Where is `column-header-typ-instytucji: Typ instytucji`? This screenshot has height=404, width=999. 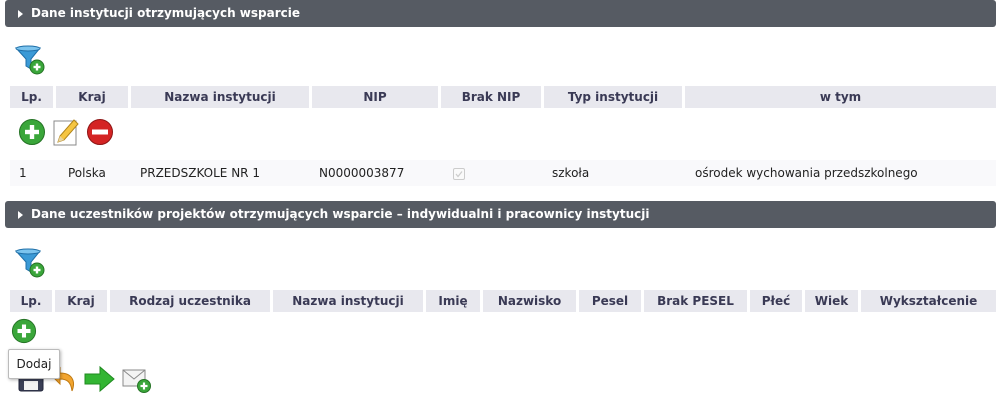 column-header-typ-instytucji: Typ instytucji is located at coordinates (613, 97).